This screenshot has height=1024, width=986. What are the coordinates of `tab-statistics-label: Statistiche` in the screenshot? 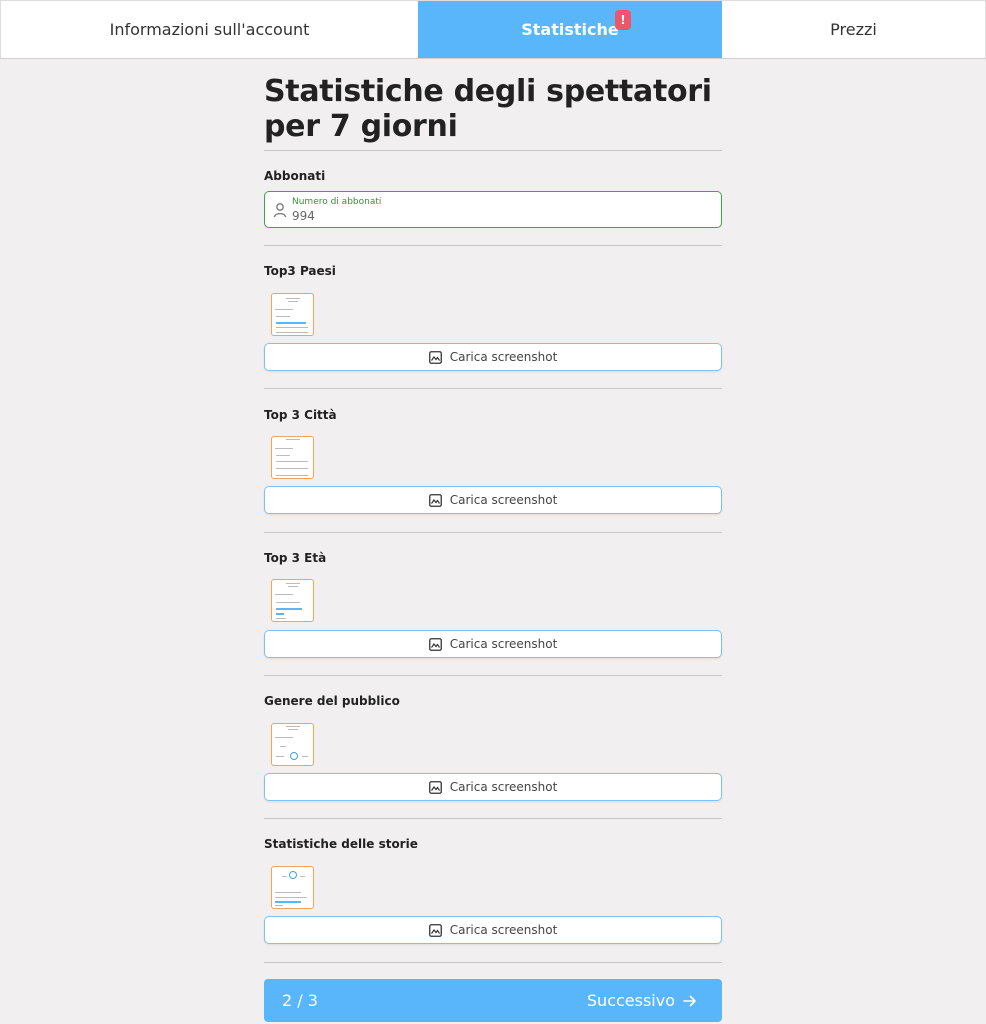 It's located at (570, 29).